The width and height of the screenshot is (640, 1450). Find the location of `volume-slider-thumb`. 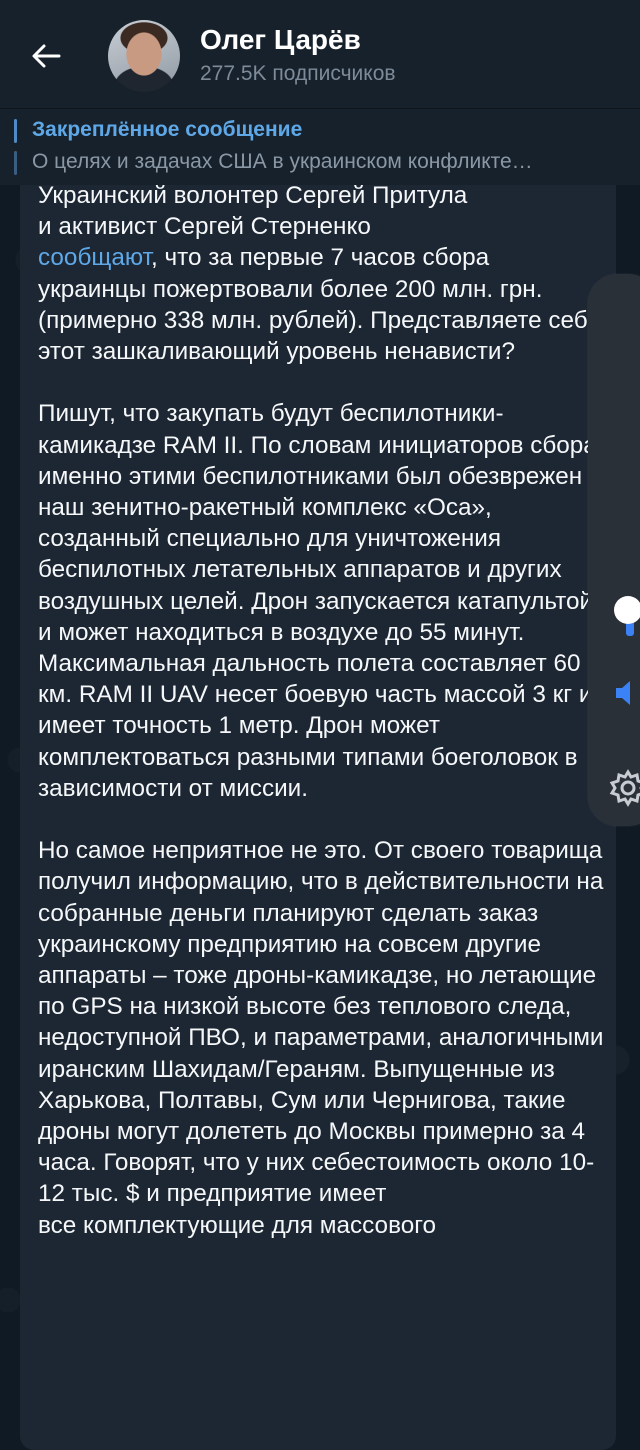

volume-slider-thumb is located at coordinates (627, 610).